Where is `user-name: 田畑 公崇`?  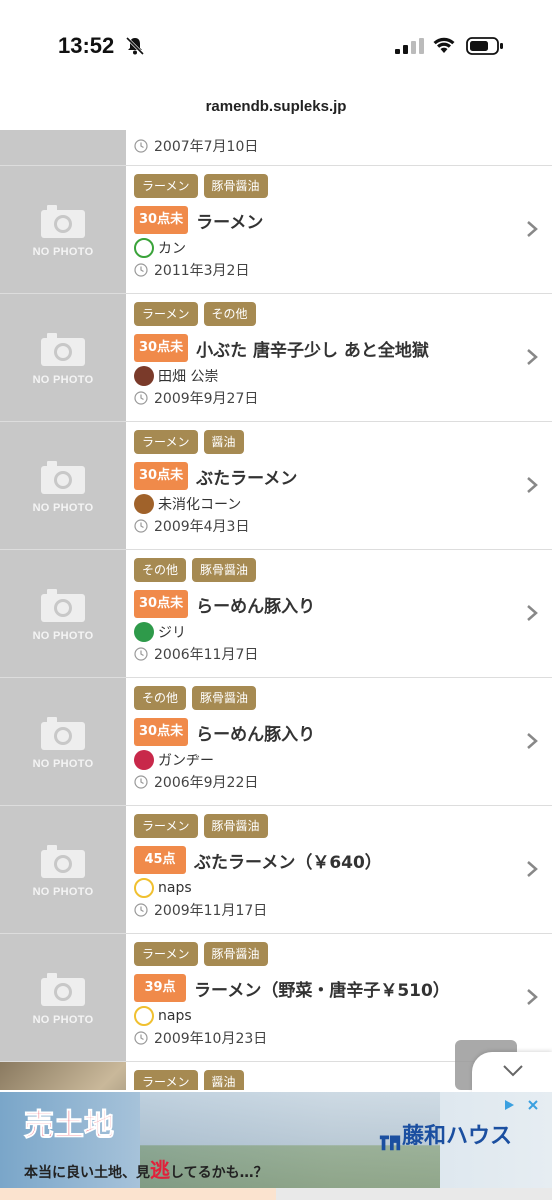 user-name: 田畑 公崇 is located at coordinates (188, 376).